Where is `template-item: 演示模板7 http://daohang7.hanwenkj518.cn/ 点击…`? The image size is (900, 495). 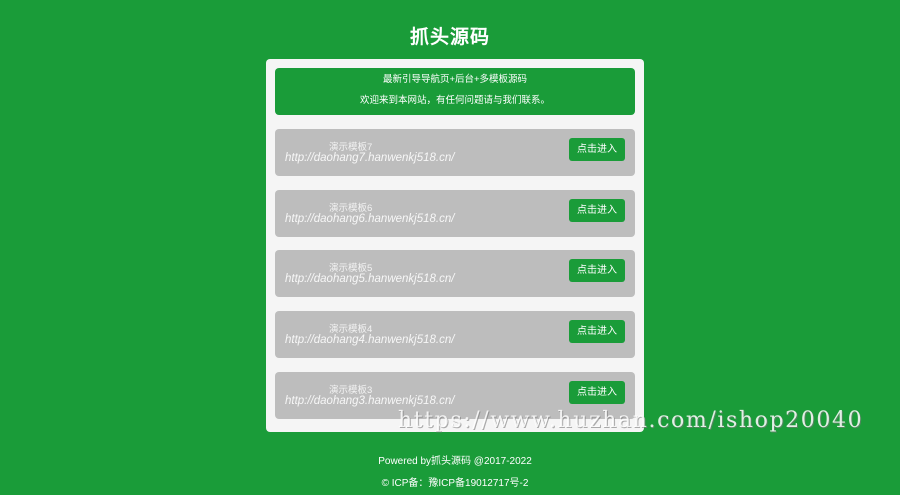 template-item: 演示模板7 http://daohang7.hanwenkj518.cn/ 点击… is located at coordinates (455, 152).